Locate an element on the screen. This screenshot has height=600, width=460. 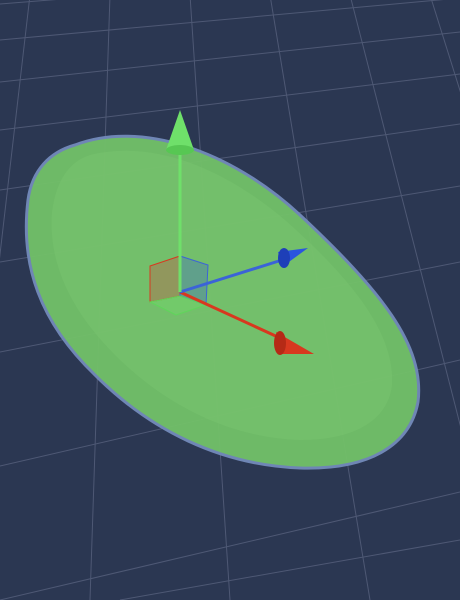
y-cone-base is located at coordinates (180, 150).